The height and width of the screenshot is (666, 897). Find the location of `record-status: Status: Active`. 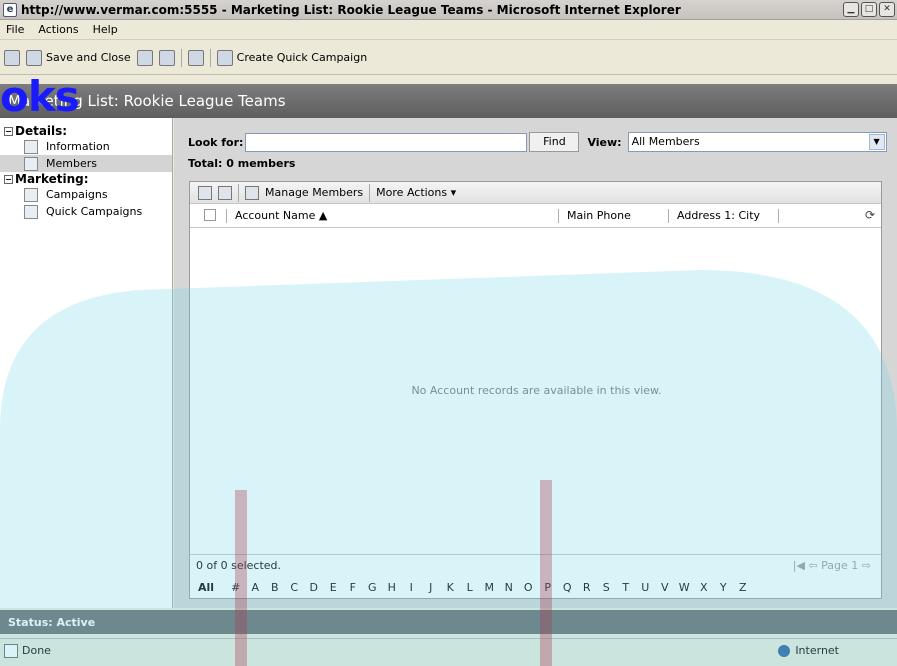

record-status: Status: Active is located at coordinates (448, 622).